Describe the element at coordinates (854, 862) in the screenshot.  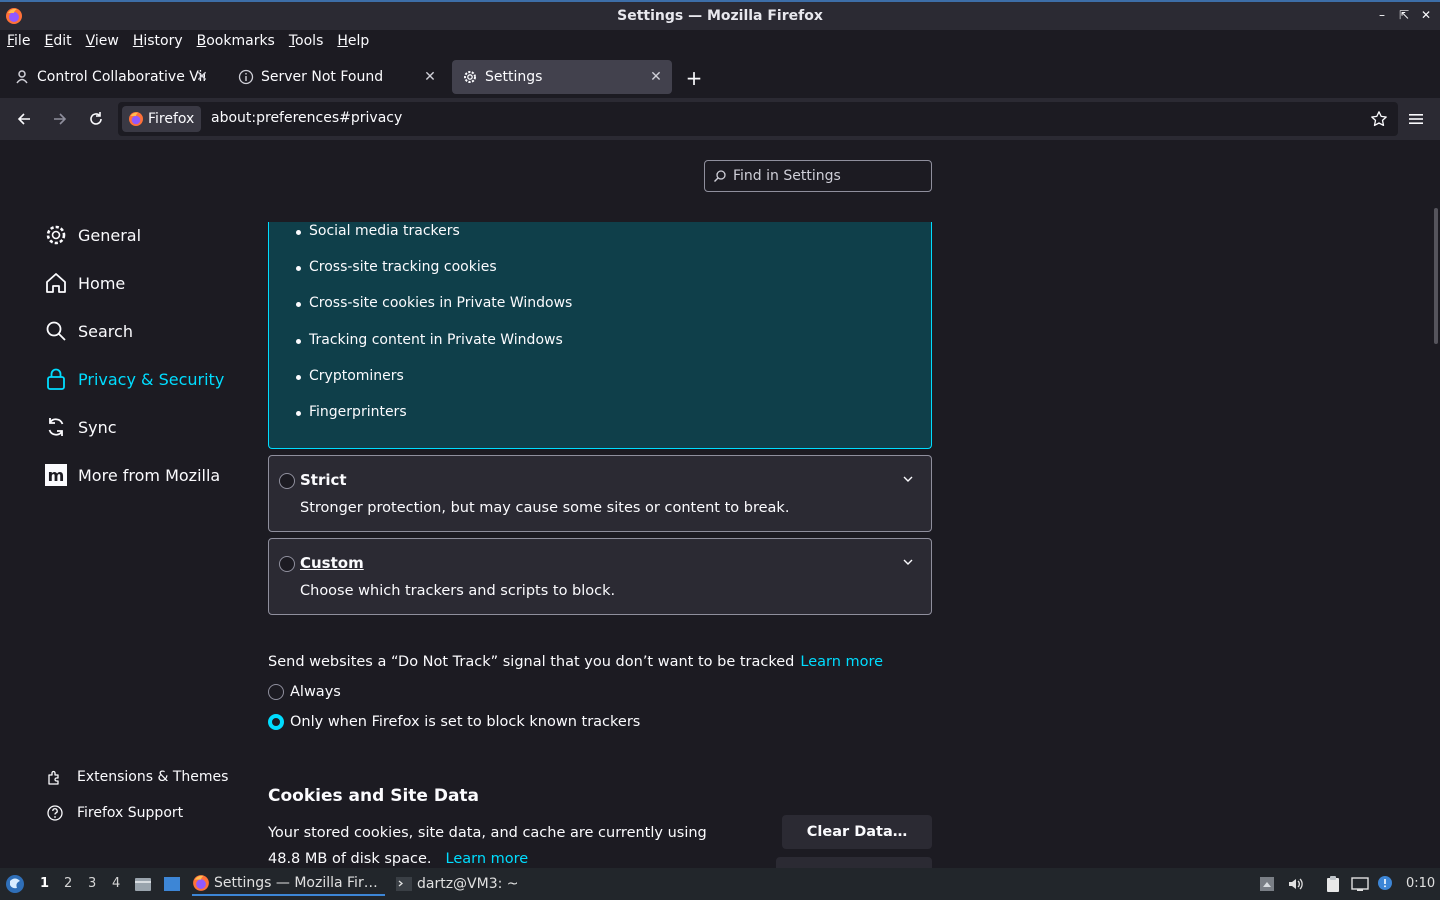
I see `manage-data-button` at that location.